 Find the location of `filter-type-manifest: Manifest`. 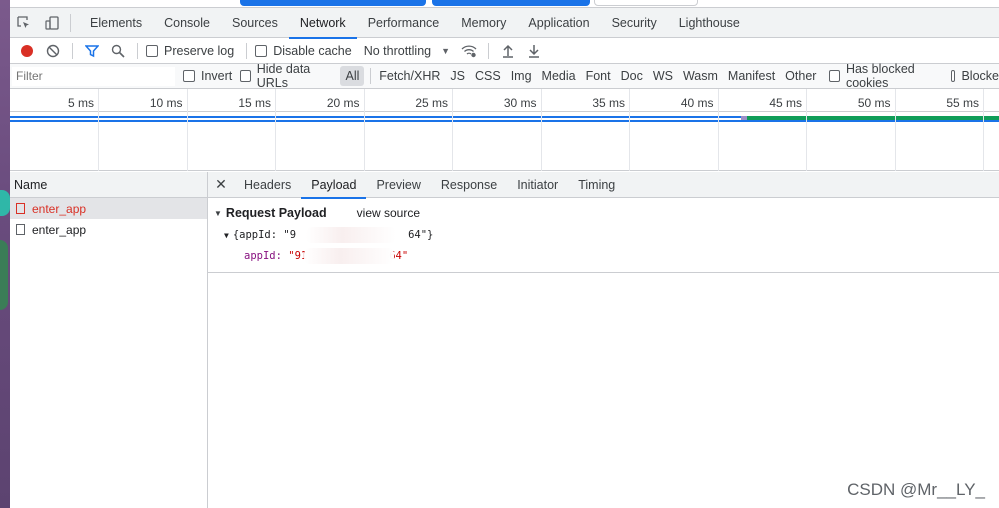

filter-type-manifest: Manifest is located at coordinates (751, 76).